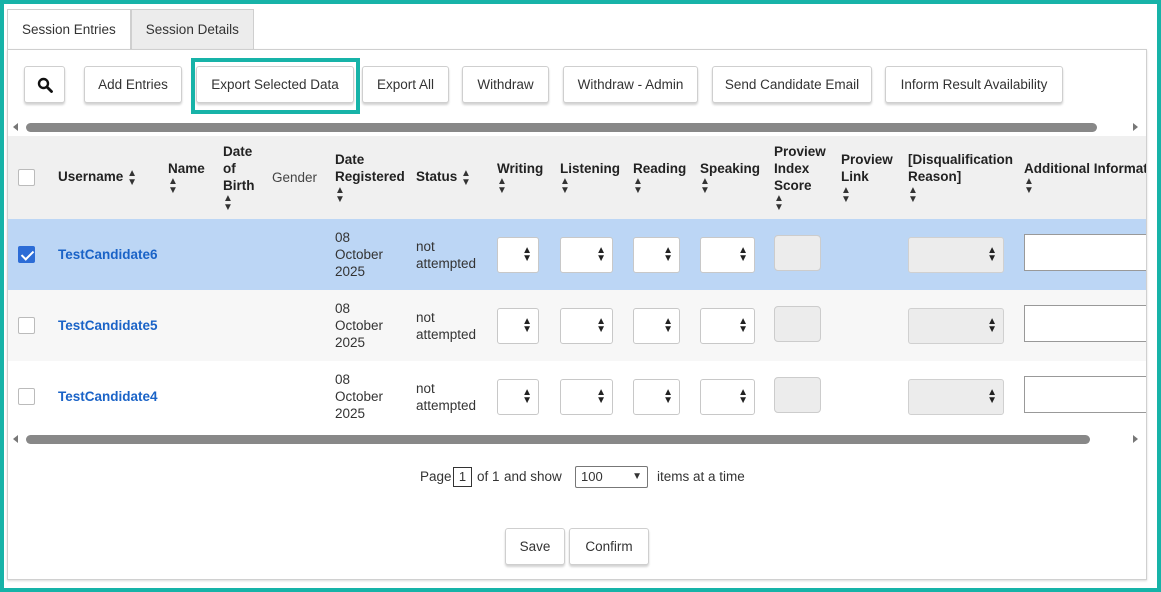  Describe the element at coordinates (26, 178) in the screenshot. I see `select-all-checkbox` at that location.